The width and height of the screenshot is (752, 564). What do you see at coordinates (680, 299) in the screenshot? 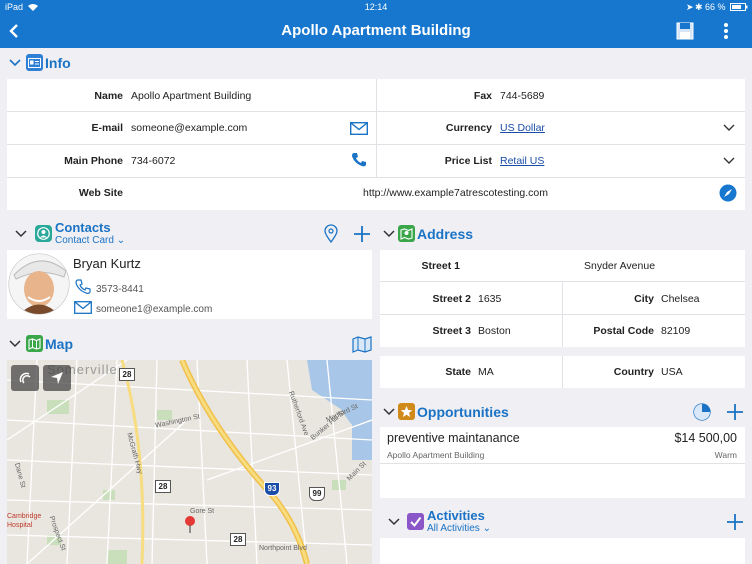
I see `city-value: Chelsea` at bounding box center [680, 299].